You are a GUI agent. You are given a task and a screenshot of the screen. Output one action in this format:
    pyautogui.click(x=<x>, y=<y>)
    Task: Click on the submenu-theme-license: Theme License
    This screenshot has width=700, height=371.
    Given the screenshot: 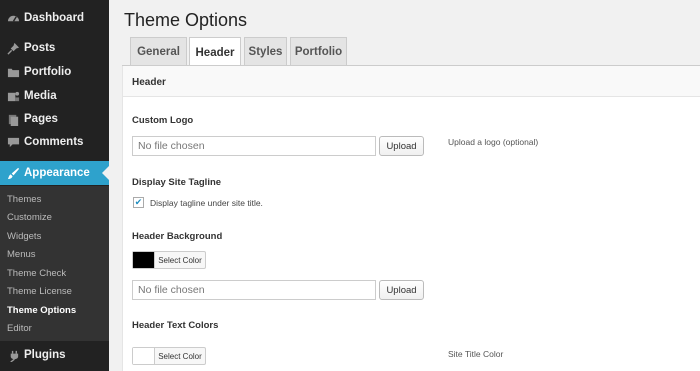 What is the action you would take?
    pyautogui.click(x=39, y=291)
    